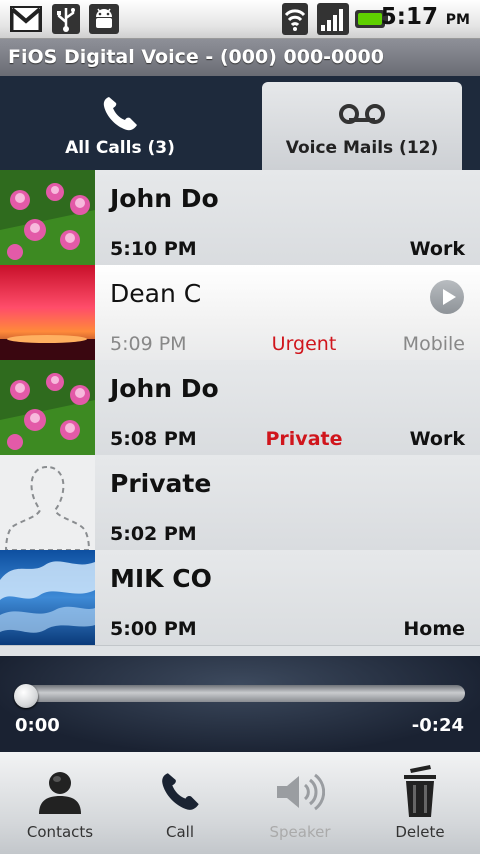 The height and width of the screenshot is (854, 480). What do you see at coordinates (148, 344) in the screenshot?
I see `voicemail-time: 5:09 PM` at bounding box center [148, 344].